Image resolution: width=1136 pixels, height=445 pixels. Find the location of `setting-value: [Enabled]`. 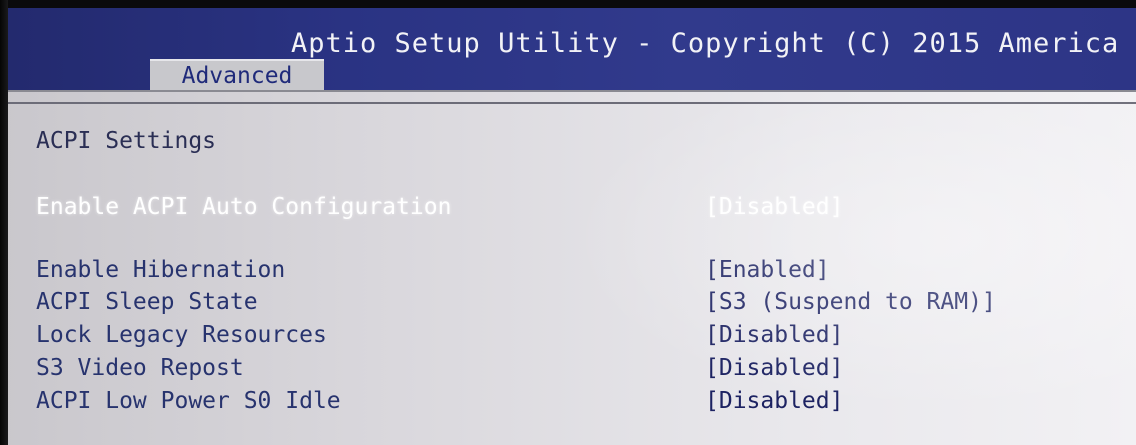

setting-value: [Enabled] is located at coordinates (767, 270).